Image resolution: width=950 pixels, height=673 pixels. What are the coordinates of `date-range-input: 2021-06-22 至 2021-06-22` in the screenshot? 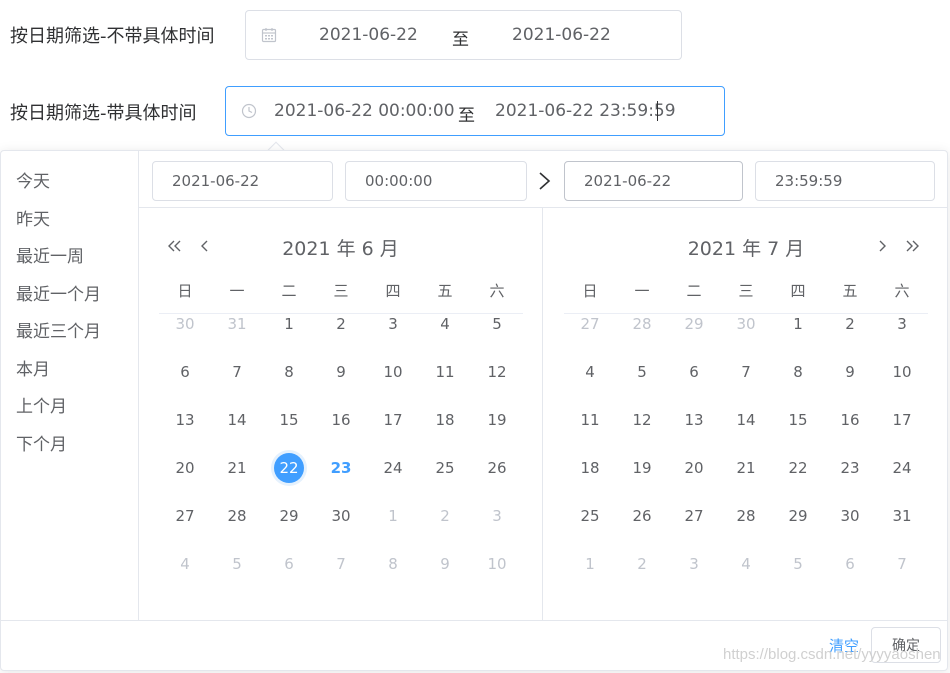 It's located at (463, 35).